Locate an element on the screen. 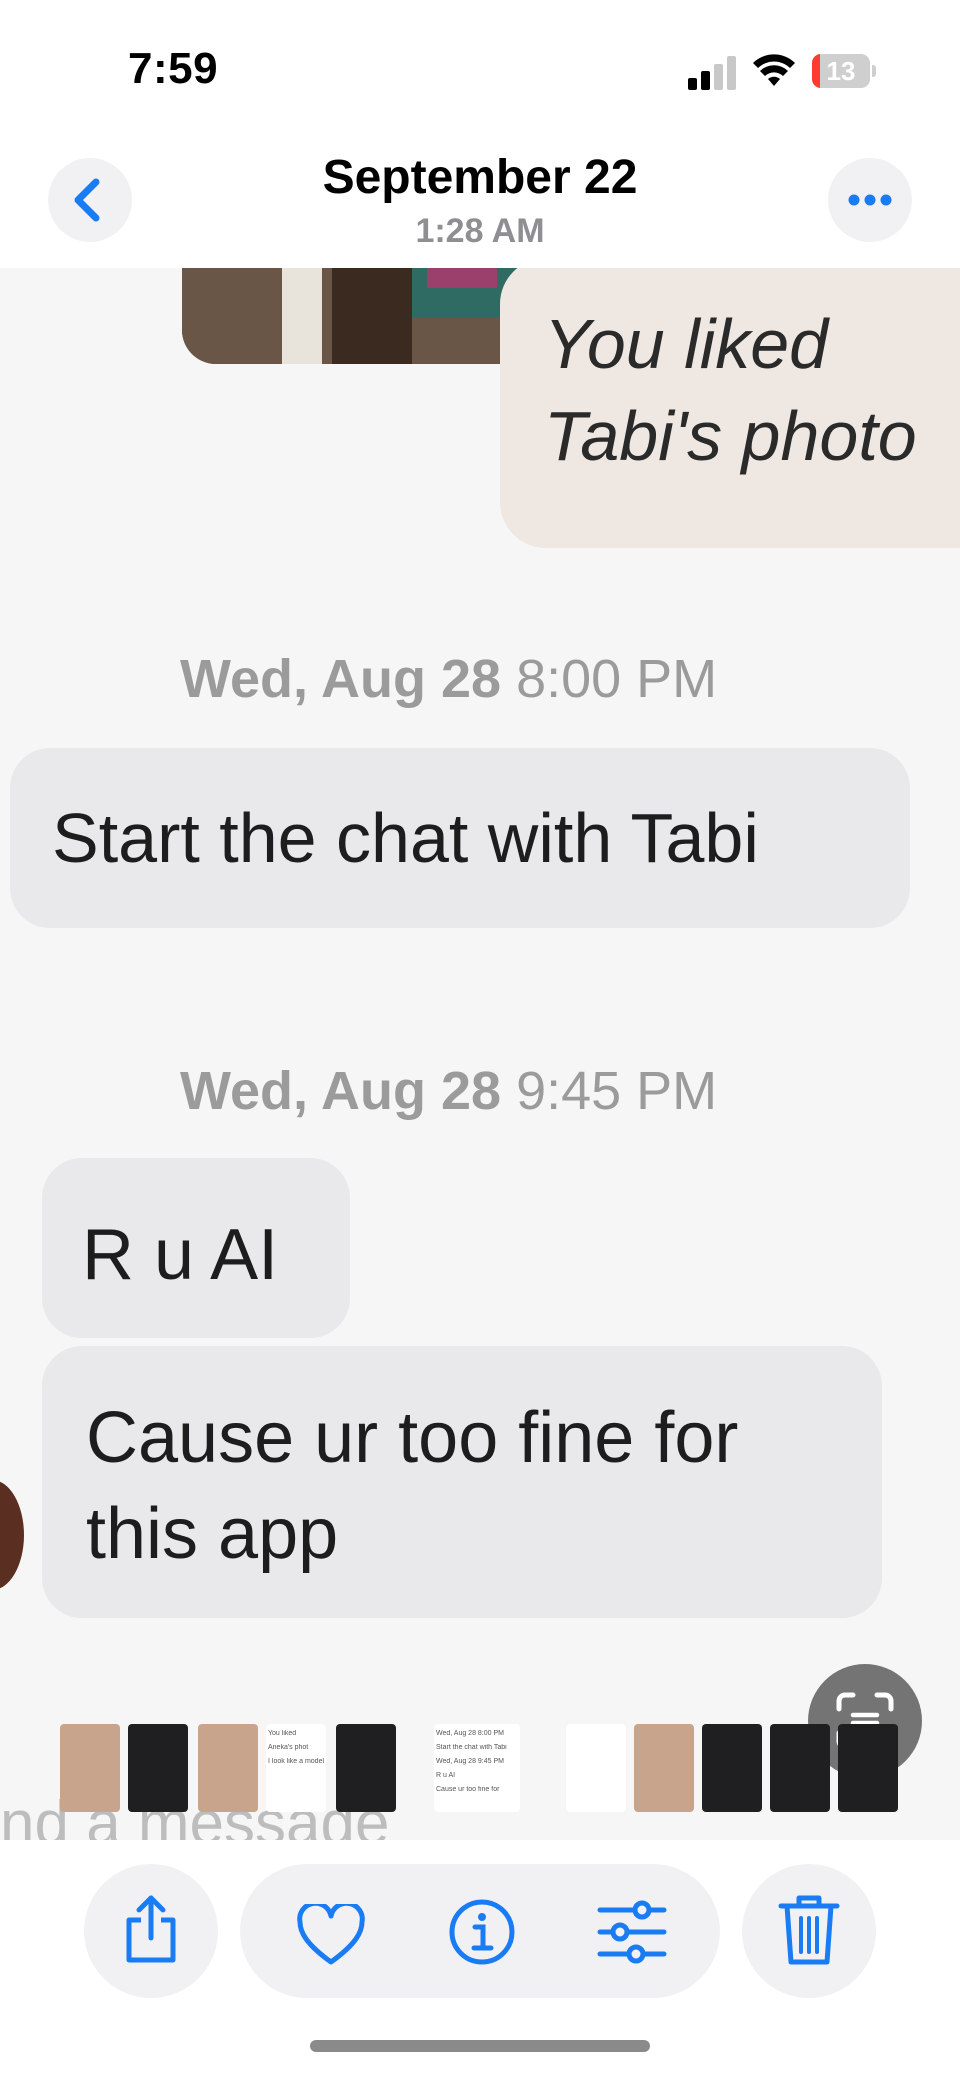  message-bubble: R u AI is located at coordinates (196, 1248).